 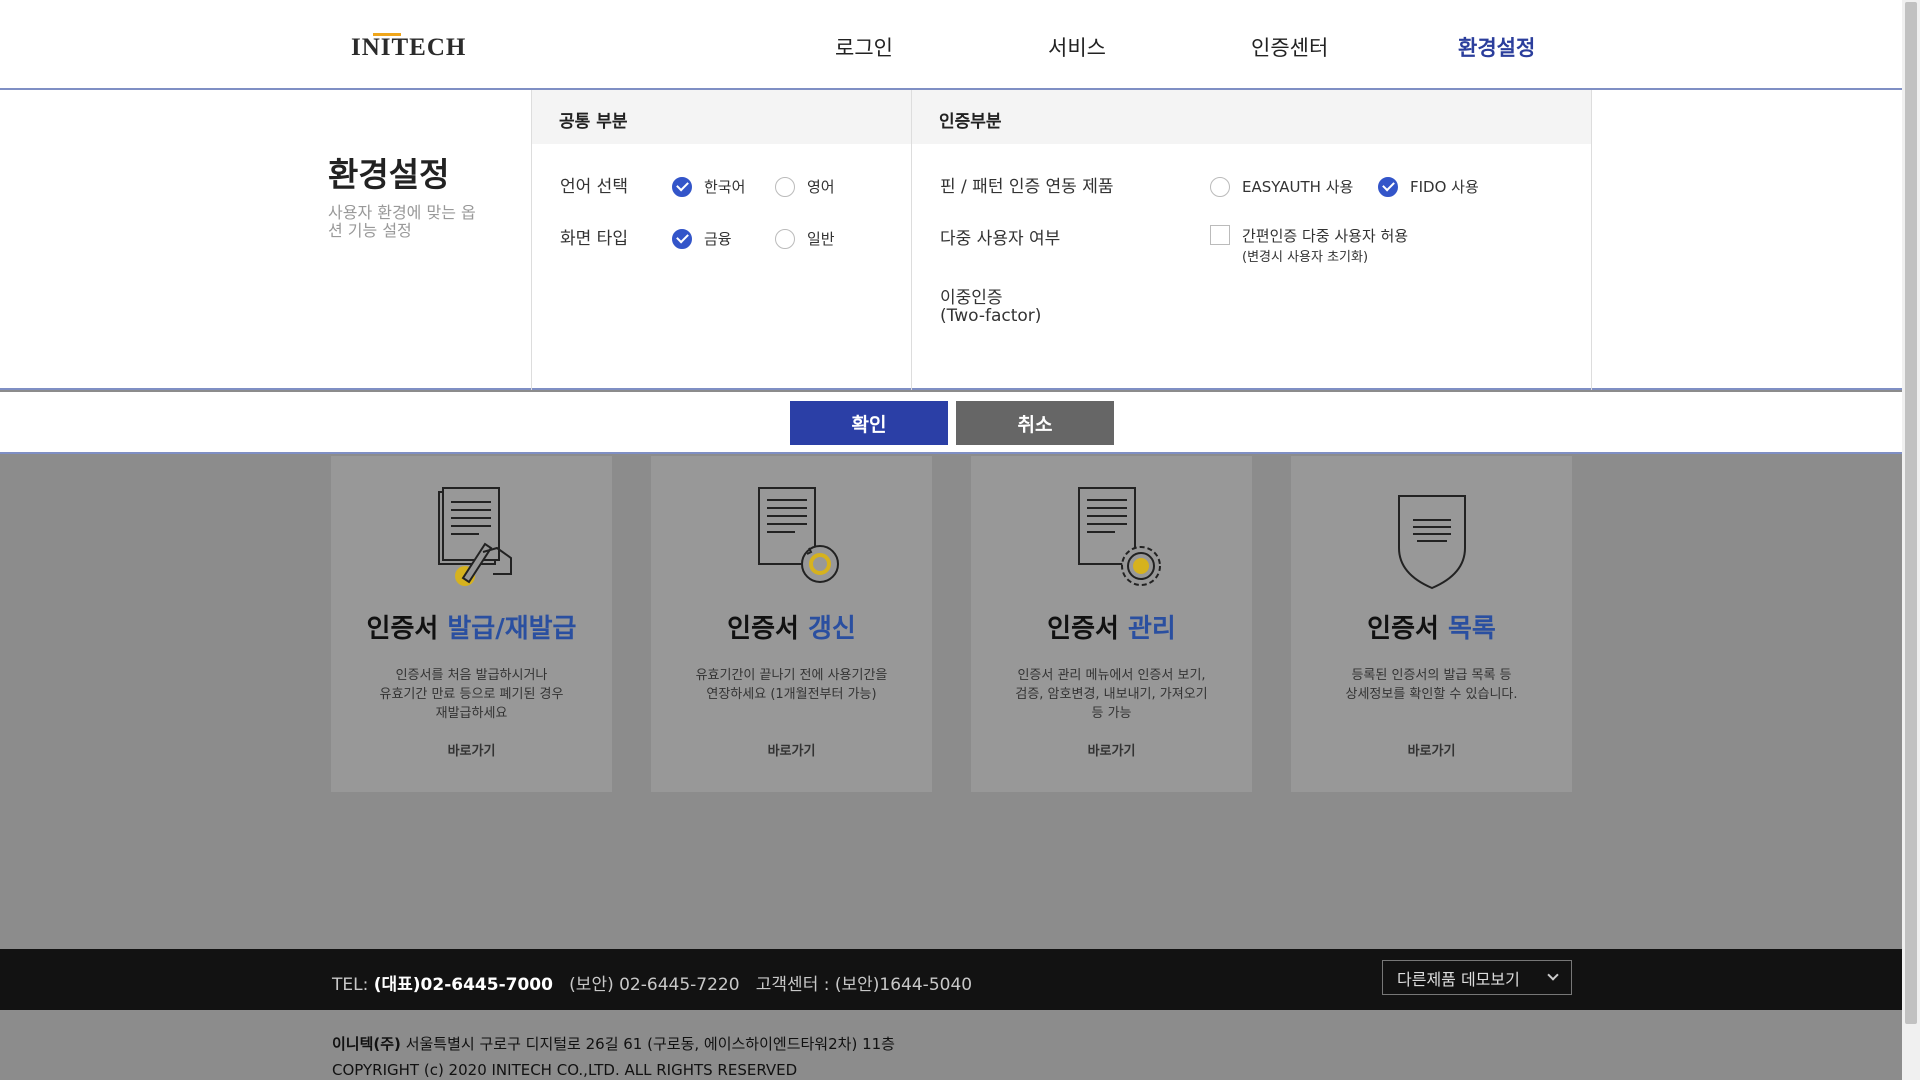 What do you see at coordinates (594, 239) in the screenshot?
I see `screen-type-label: 화면 타입` at bounding box center [594, 239].